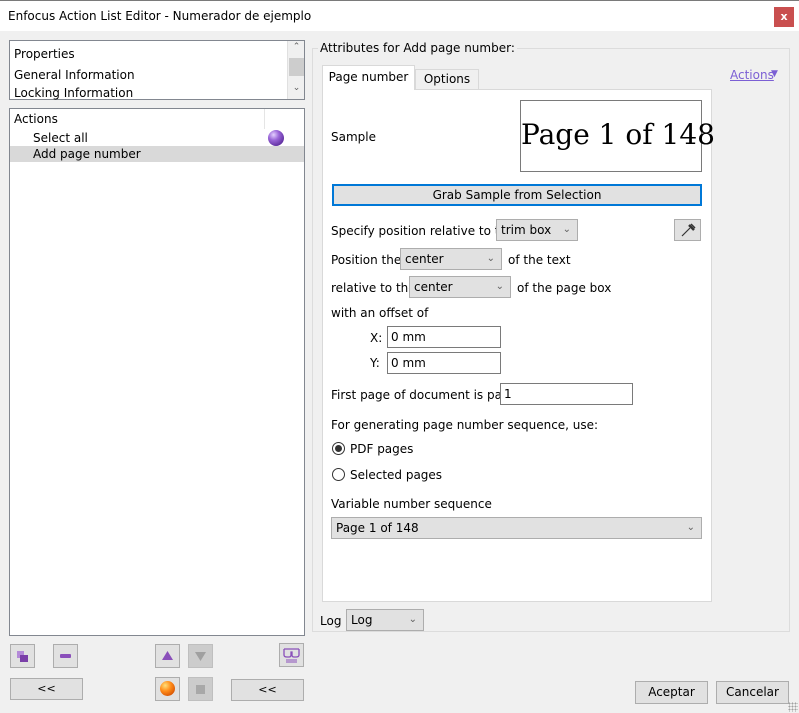  Describe the element at coordinates (385, 620) in the screenshot. I see `log-select: Log ⌄` at that location.